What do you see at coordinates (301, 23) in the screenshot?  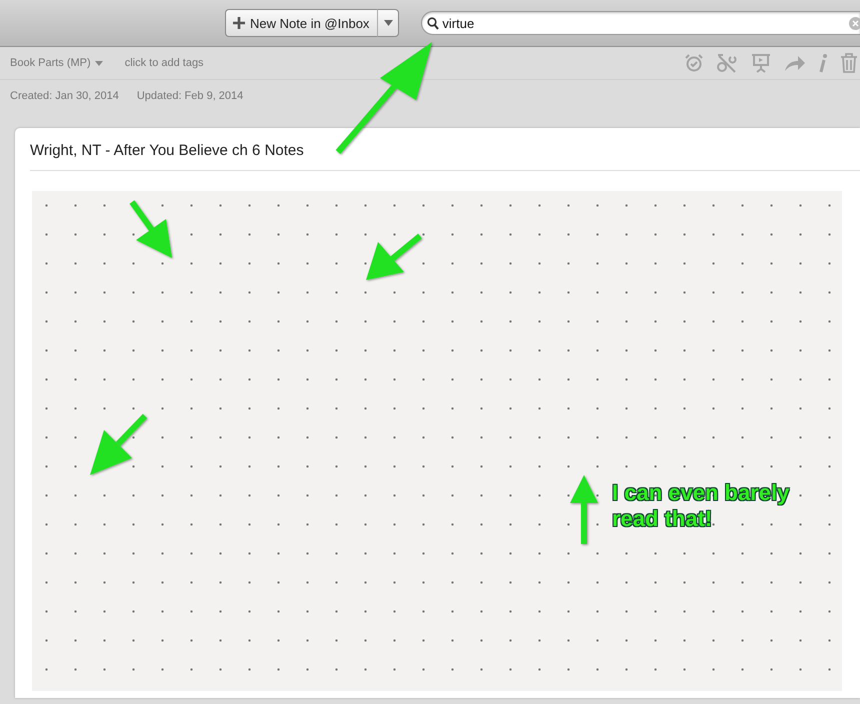 I see `new-note-button: New Note in @Inbox` at bounding box center [301, 23].